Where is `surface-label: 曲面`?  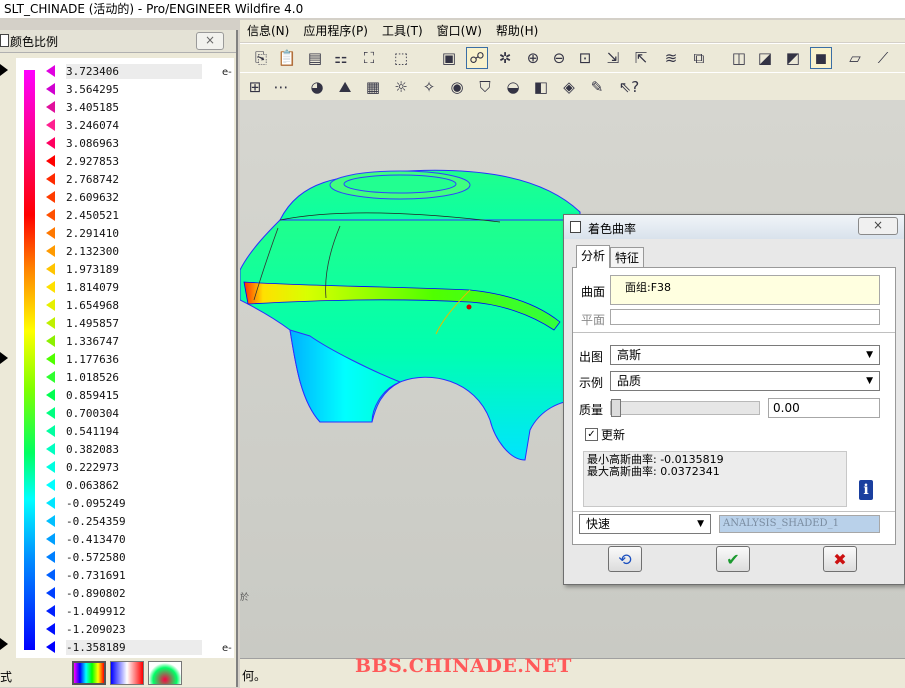 surface-label: 曲面 is located at coordinates (593, 292).